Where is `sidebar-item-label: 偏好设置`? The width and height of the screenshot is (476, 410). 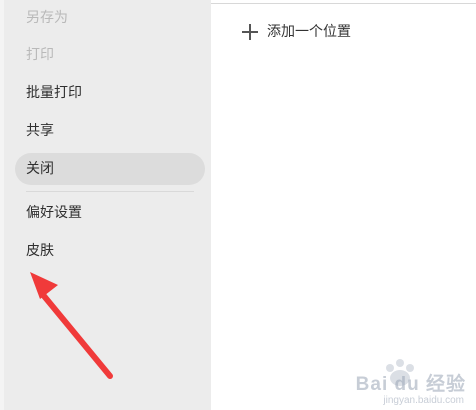
sidebar-item-label: 偏好设置 is located at coordinates (54, 213).